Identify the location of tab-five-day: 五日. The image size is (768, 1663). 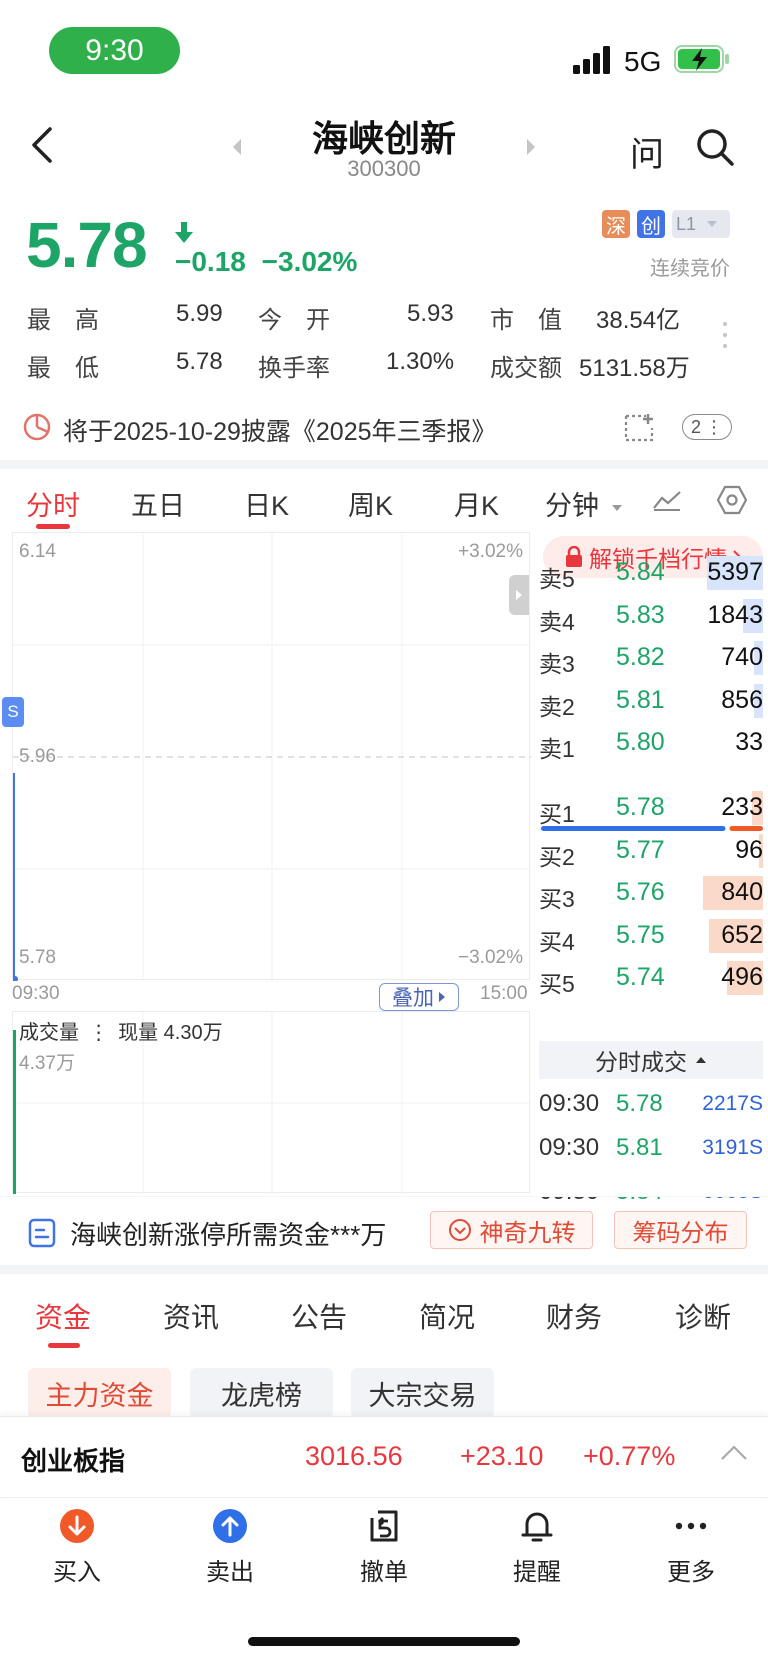
(158, 503).